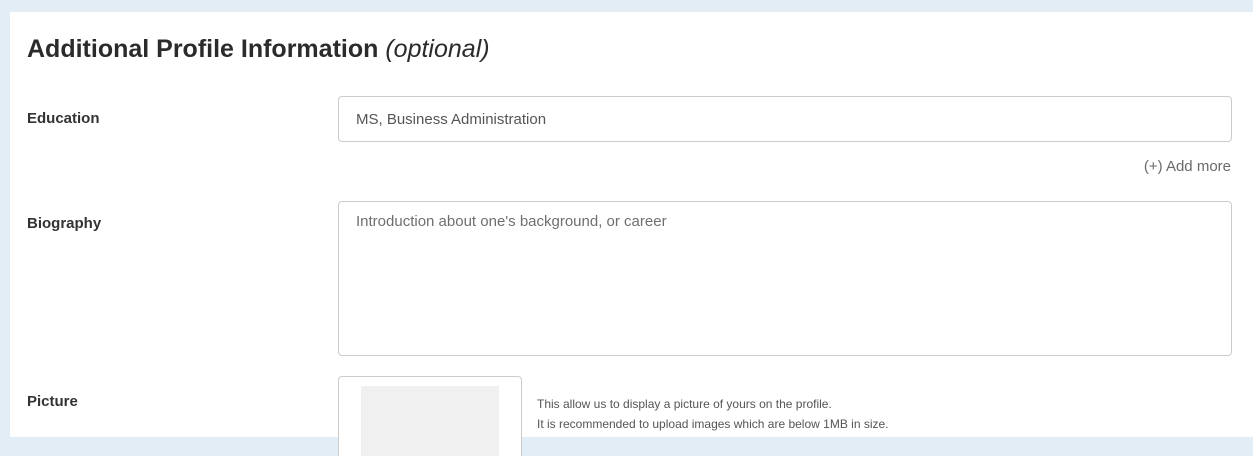 The height and width of the screenshot is (456, 1253). Describe the element at coordinates (64, 223) in the screenshot. I see `biography-label: Biography` at that location.